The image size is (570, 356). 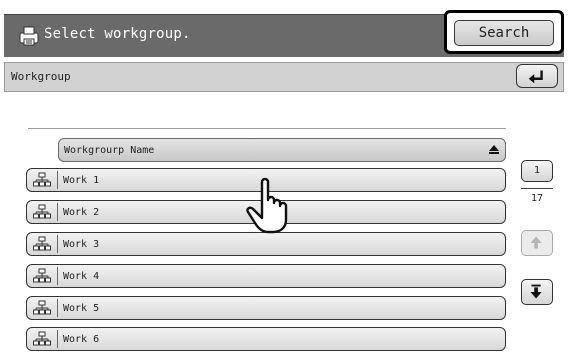 I want to click on column-header-label: Workgrourp Name, so click(x=109, y=150).